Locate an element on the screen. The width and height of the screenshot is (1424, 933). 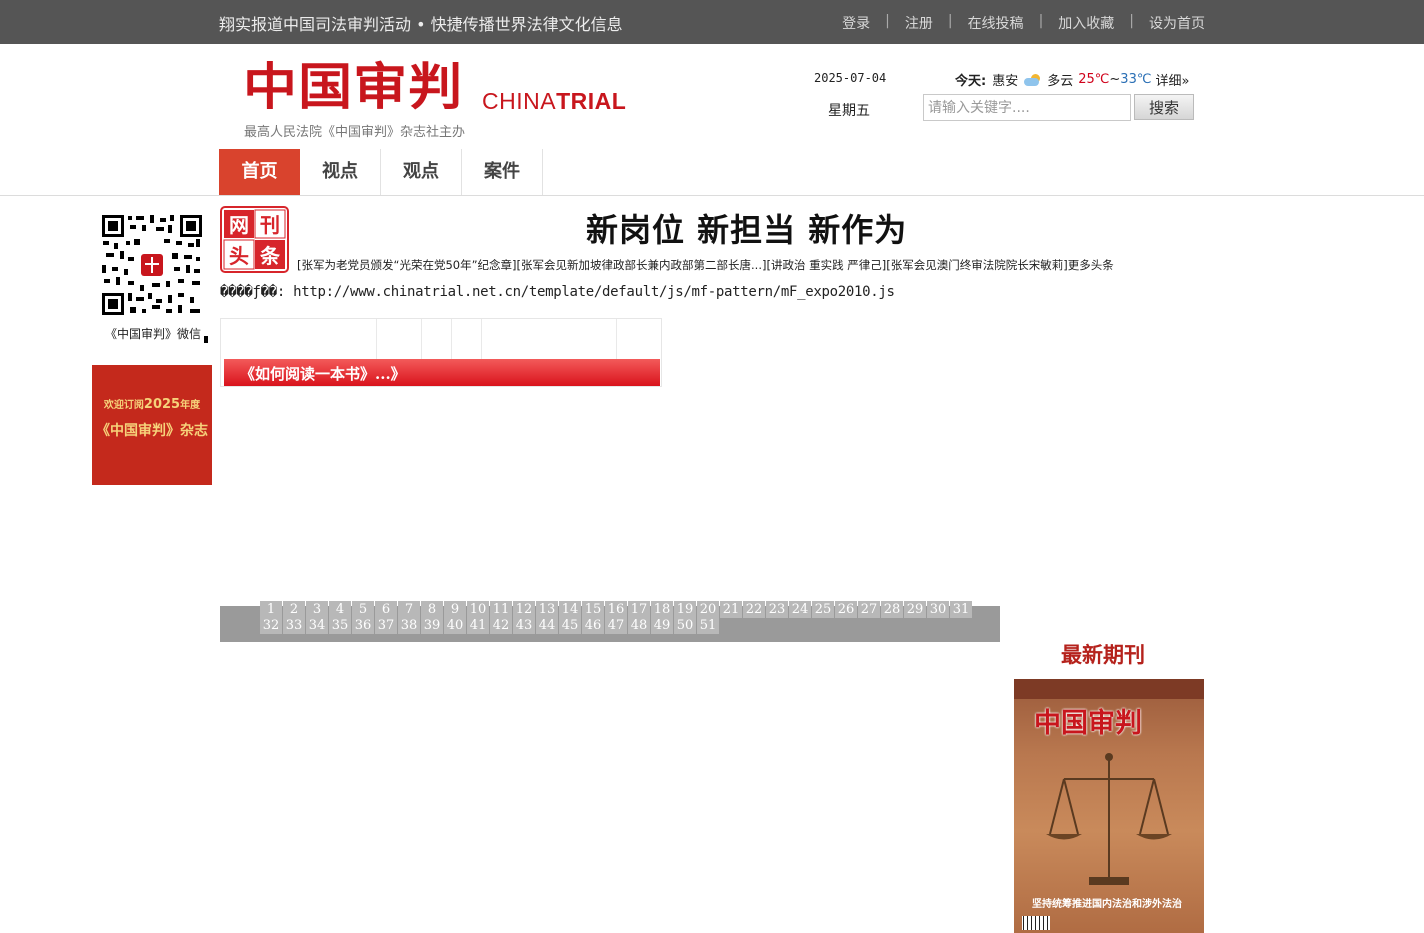
subscribe-line-1: 欢迎订阅2025年度 is located at coordinates (152, 404).